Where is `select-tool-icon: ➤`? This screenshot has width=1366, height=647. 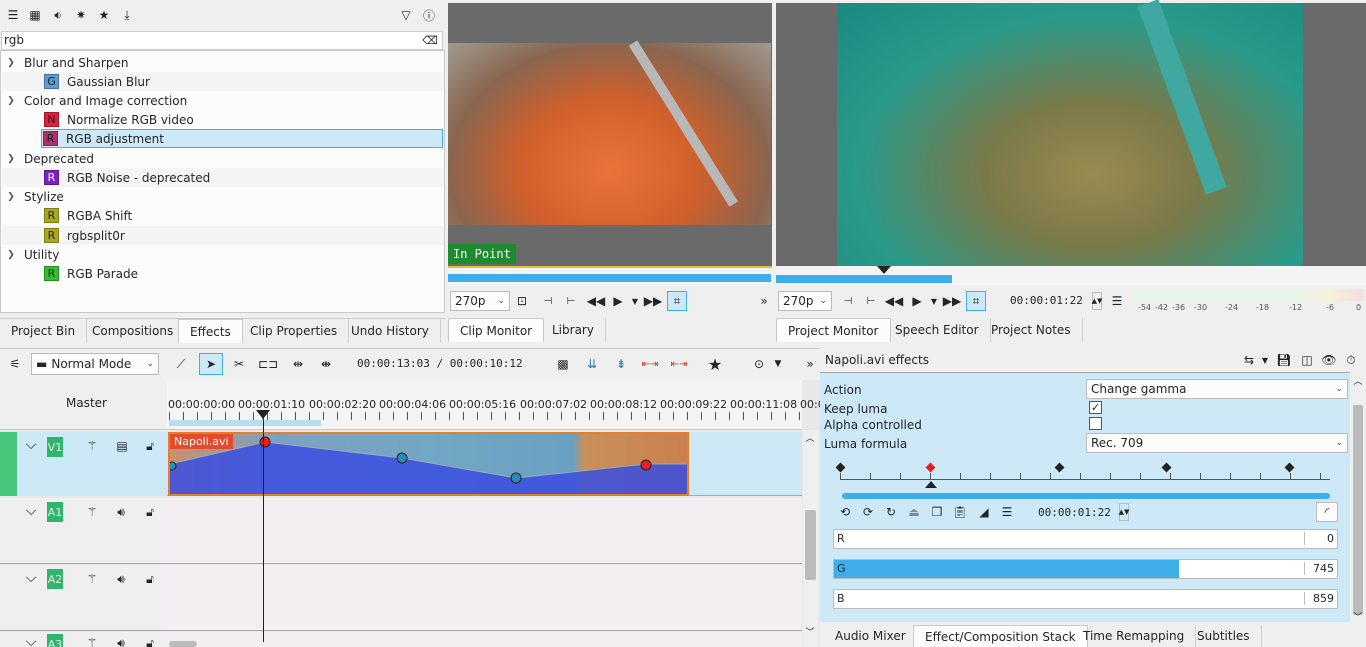
select-tool-icon: ➤ is located at coordinates (211, 364).